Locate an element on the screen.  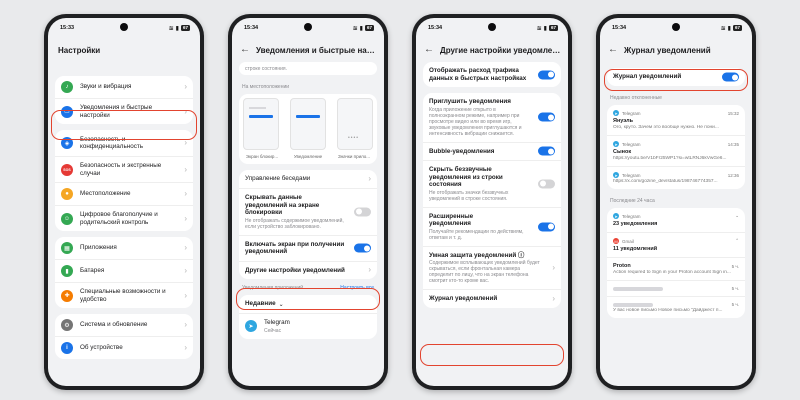
journal-toggle-item: Журнал уведомлений is located at coordinates (676, 77).